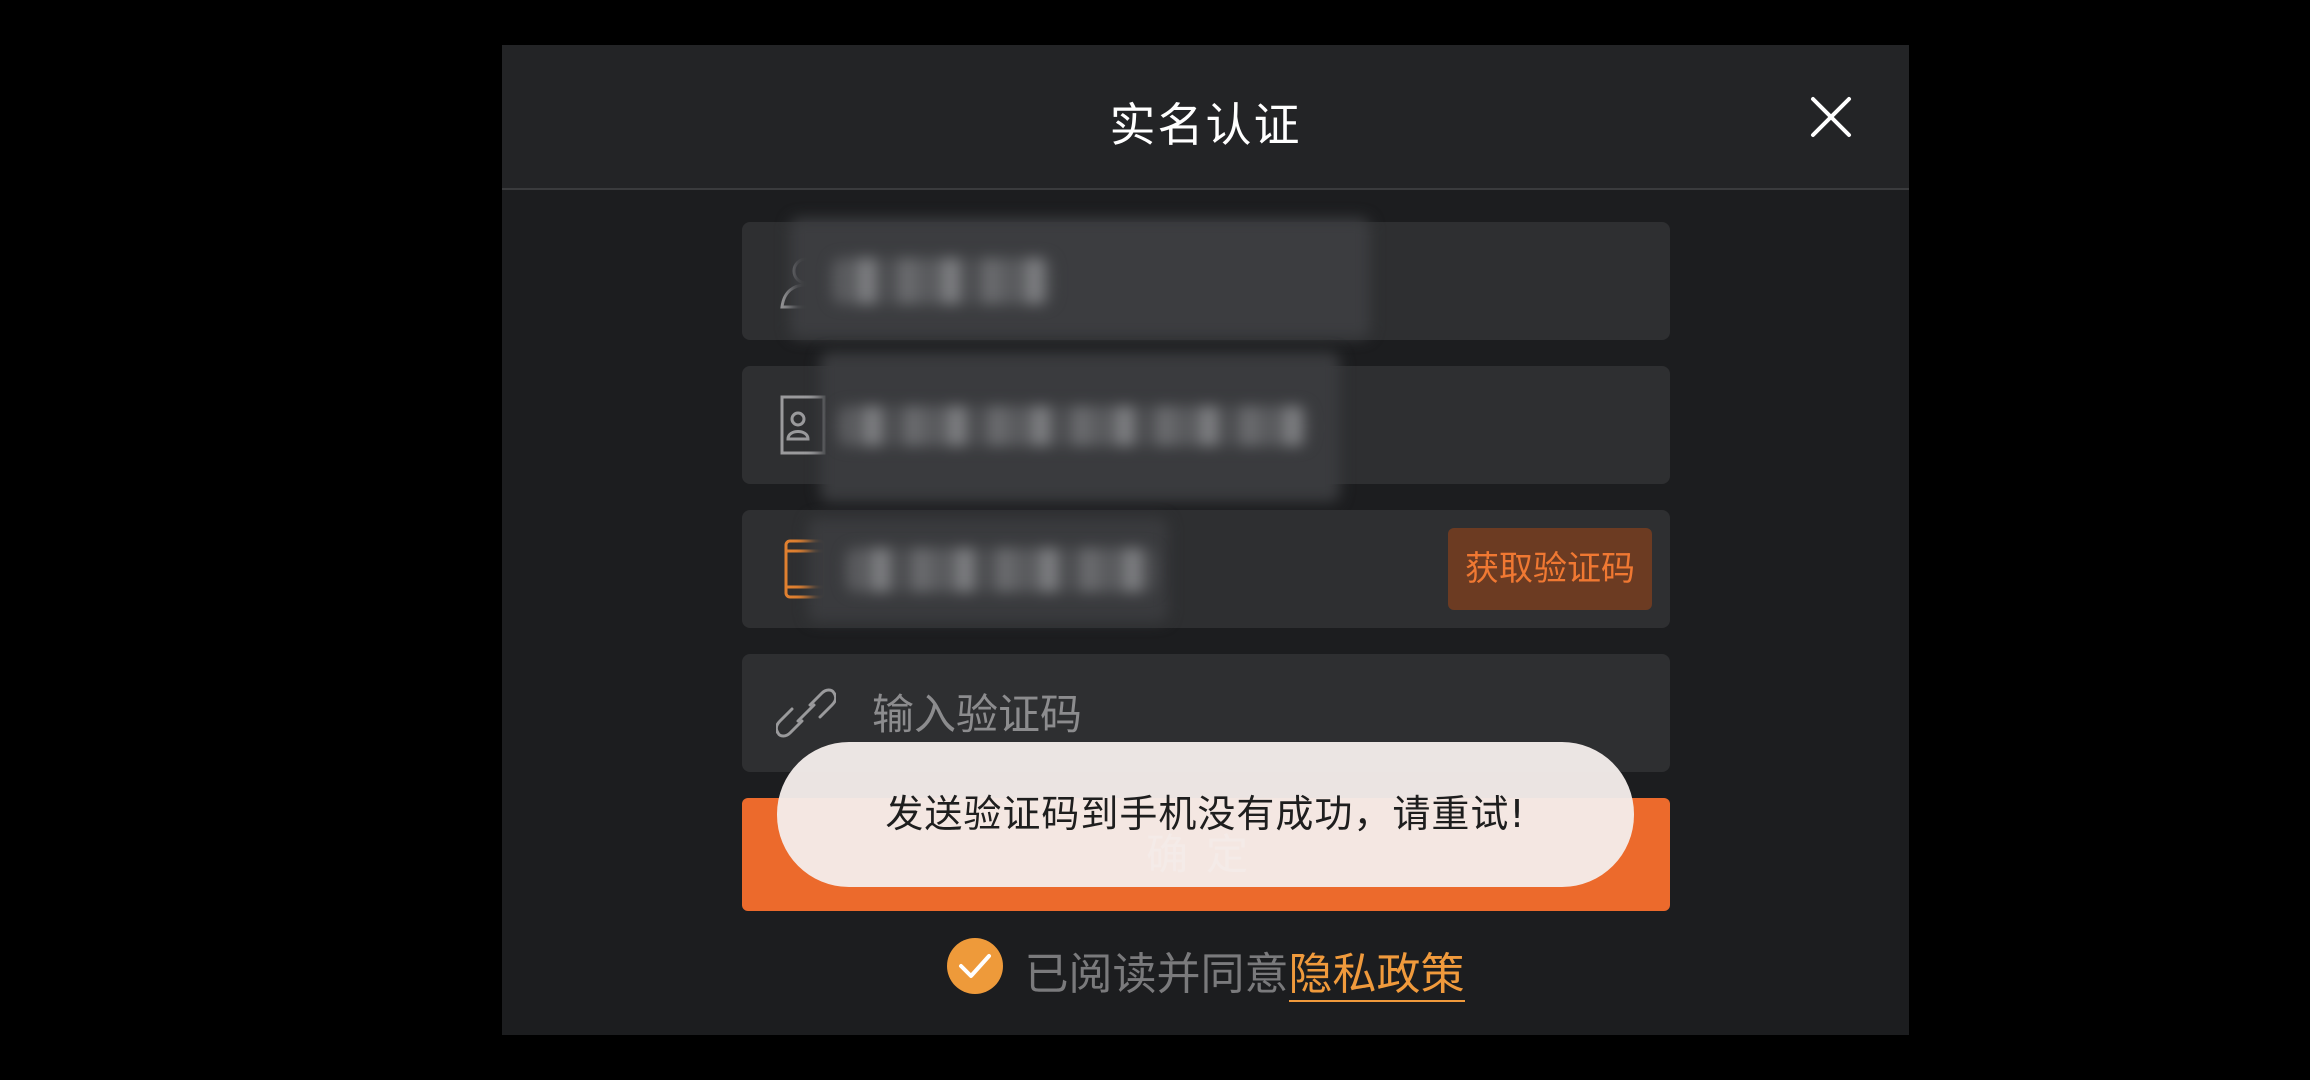 This screenshot has width=2310, height=1080. I want to click on privacy-policy-link: 隐私政策, so click(1376, 975).